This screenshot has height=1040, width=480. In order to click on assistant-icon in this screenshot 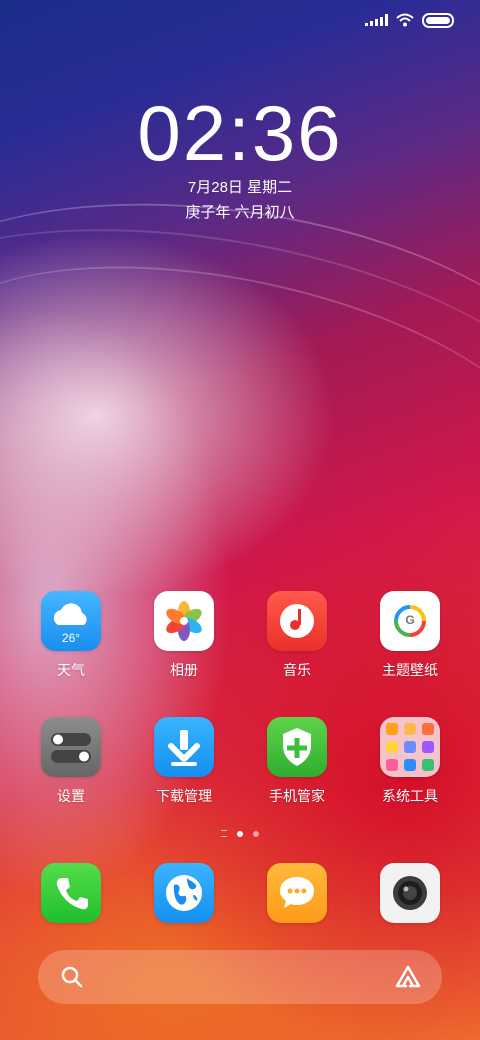, I will do `click(408, 977)`.